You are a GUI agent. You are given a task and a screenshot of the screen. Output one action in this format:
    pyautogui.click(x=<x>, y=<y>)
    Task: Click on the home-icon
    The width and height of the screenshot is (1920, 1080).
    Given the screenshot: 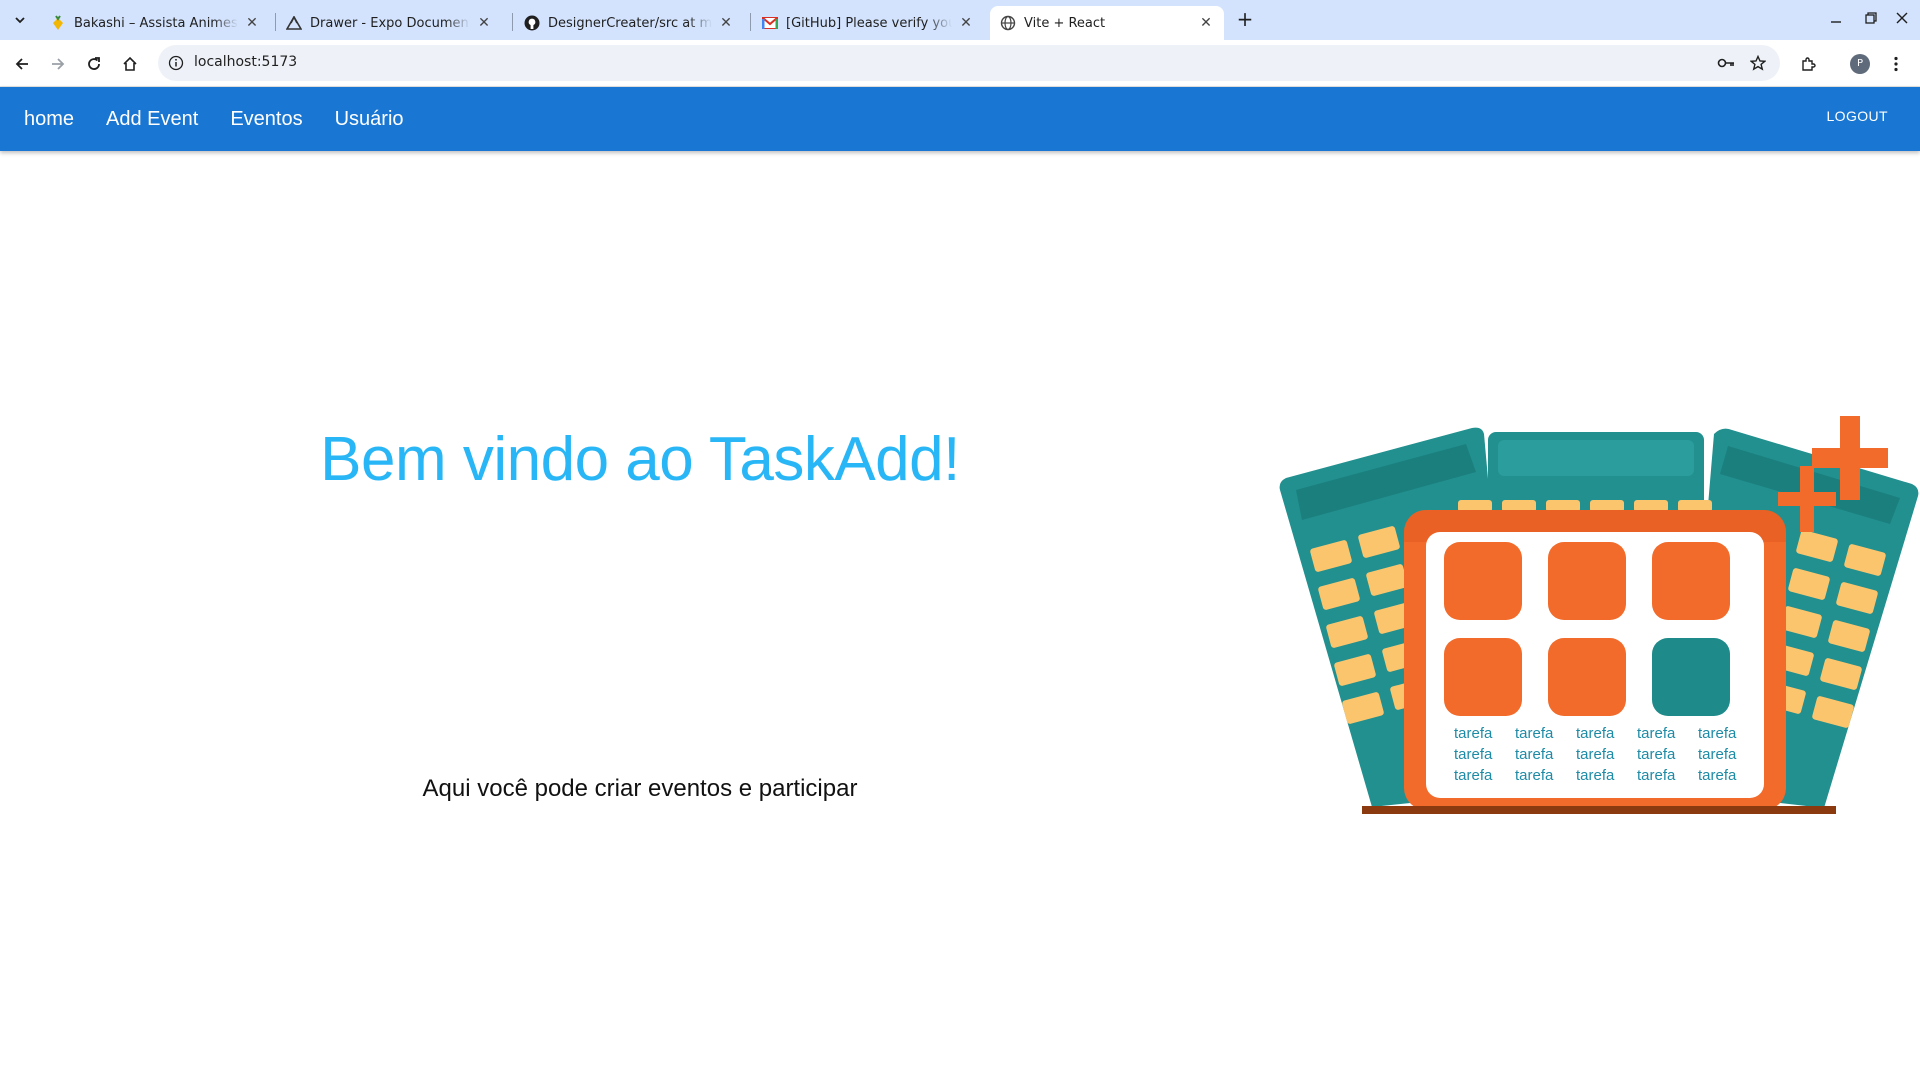 What is the action you would take?
    pyautogui.click(x=130, y=64)
    